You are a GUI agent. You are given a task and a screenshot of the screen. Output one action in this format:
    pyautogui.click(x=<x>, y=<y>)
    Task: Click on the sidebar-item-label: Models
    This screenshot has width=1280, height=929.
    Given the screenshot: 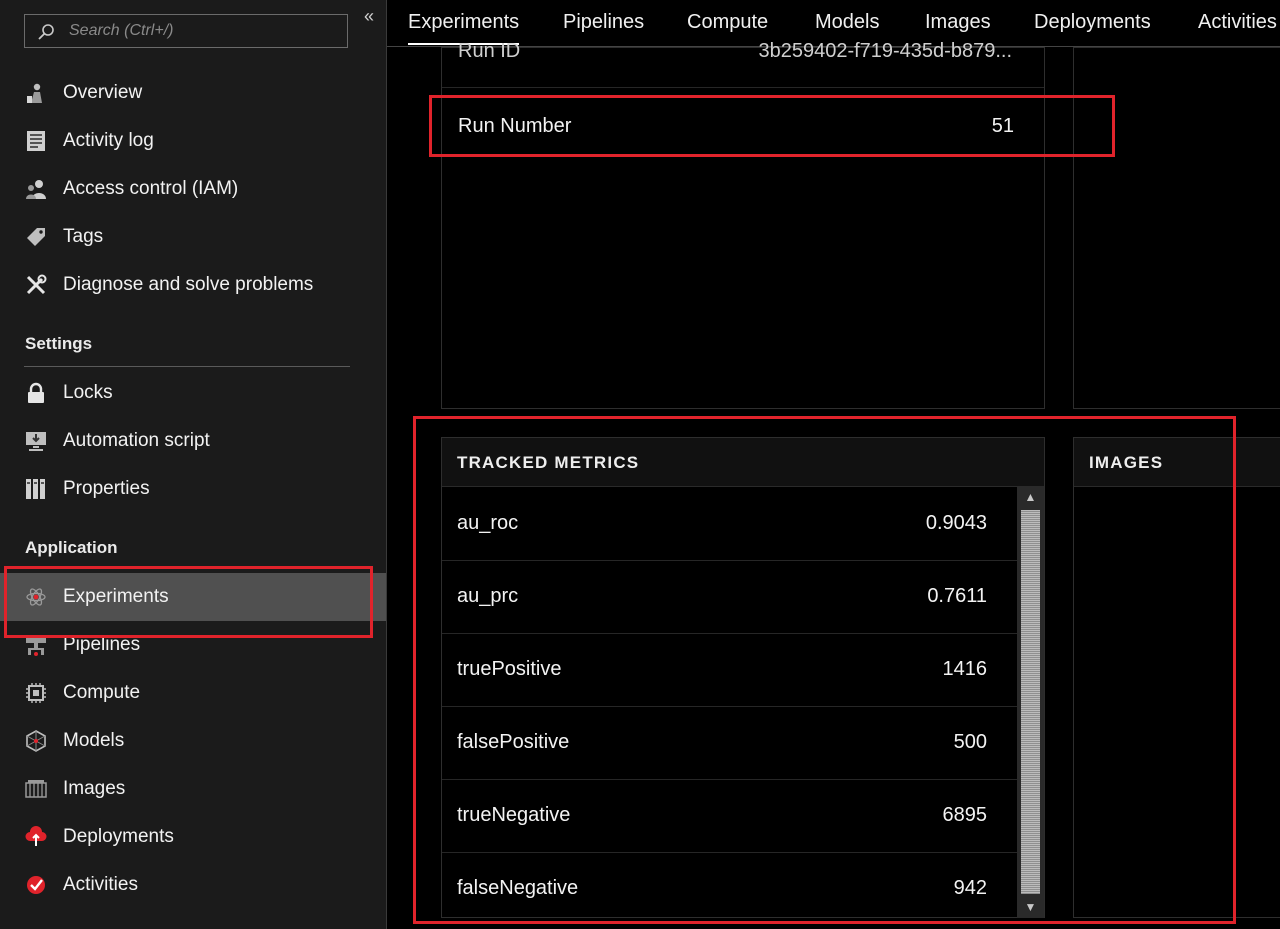 What is the action you would take?
    pyautogui.click(x=94, y=740)
    